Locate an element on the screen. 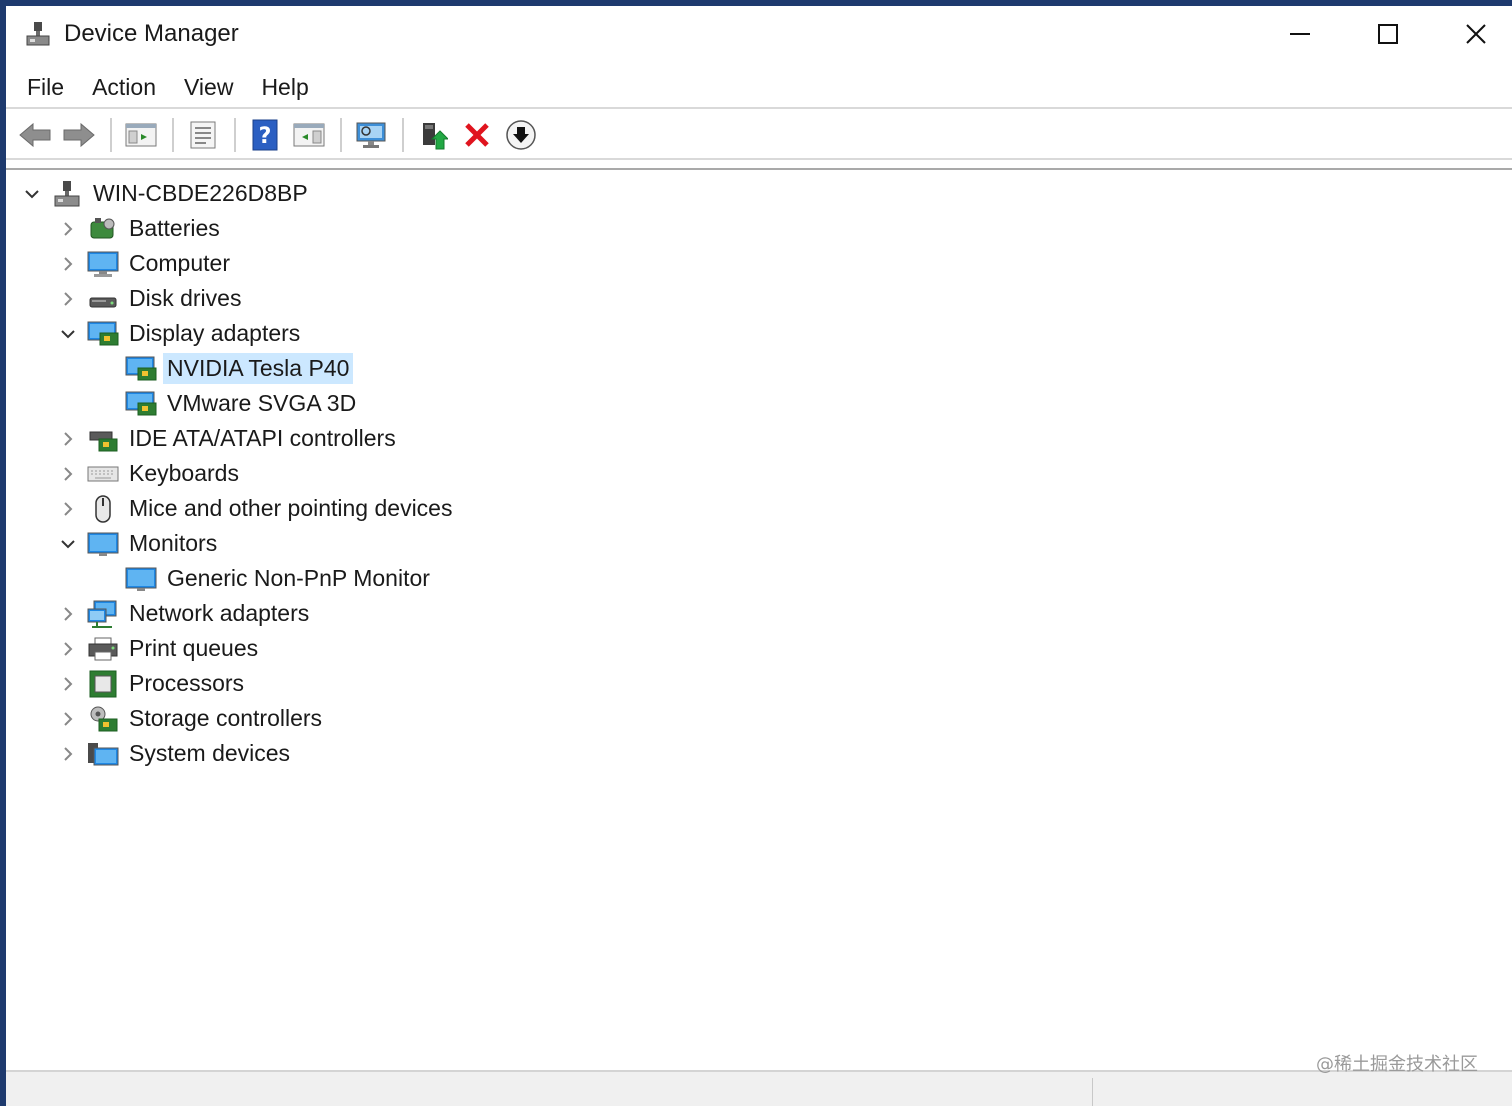 The image size is (1512, 1106). toolbar-divider is located at coordinates (759, 159).